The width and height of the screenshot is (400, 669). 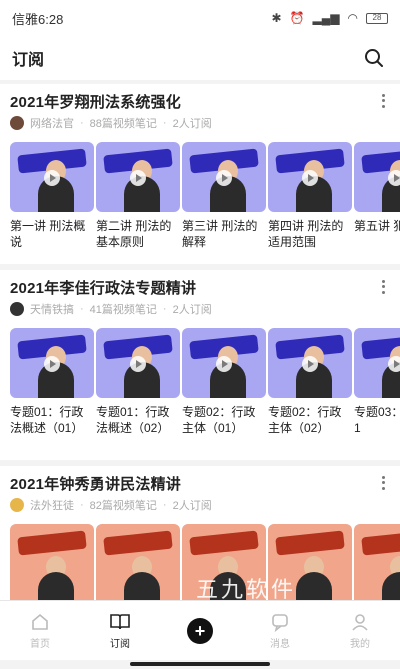 What do you see at coordinates (120, 644) in the screenshot?
I see `nav-label: 订阅` at bounding box center [120, 644].